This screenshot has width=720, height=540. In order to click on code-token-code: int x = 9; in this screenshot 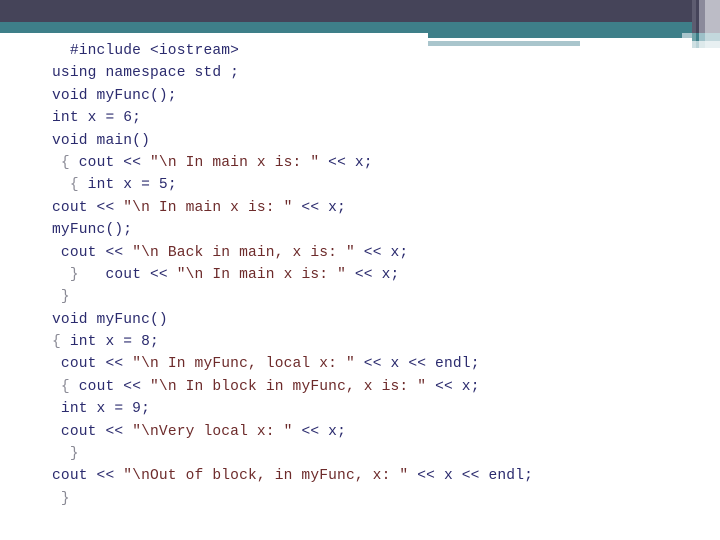, I will do `click(105, 409)`.